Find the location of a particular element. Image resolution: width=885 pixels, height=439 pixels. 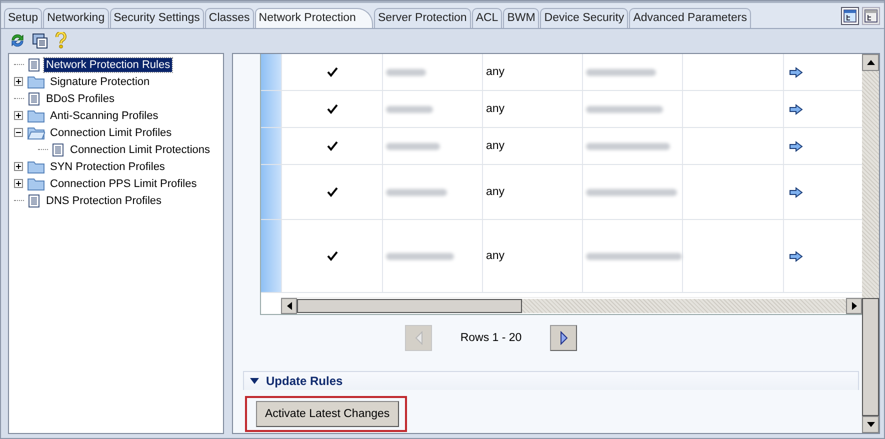

tree-item: Connection PPS Limit Profiles is located at coordinates (123, 183).